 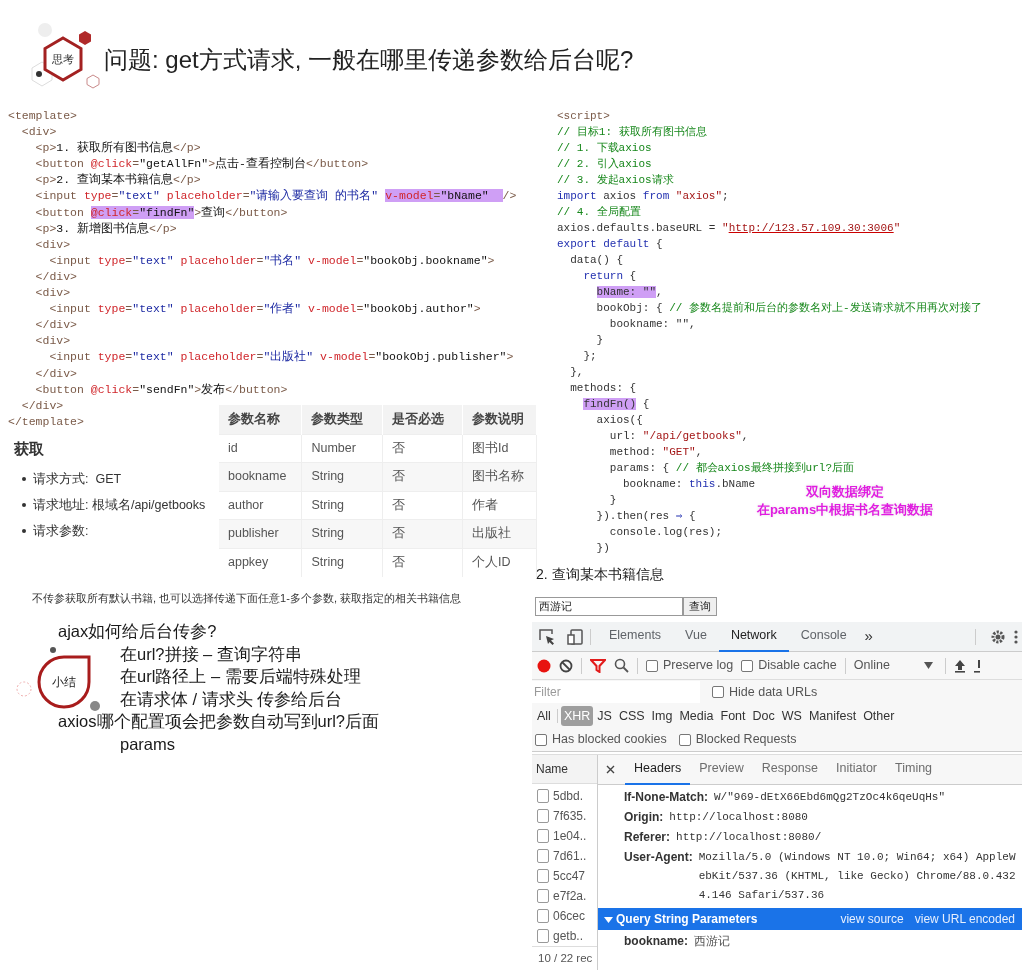 I want to click on devtools-tab: Elements, so click(x=635, y=637).